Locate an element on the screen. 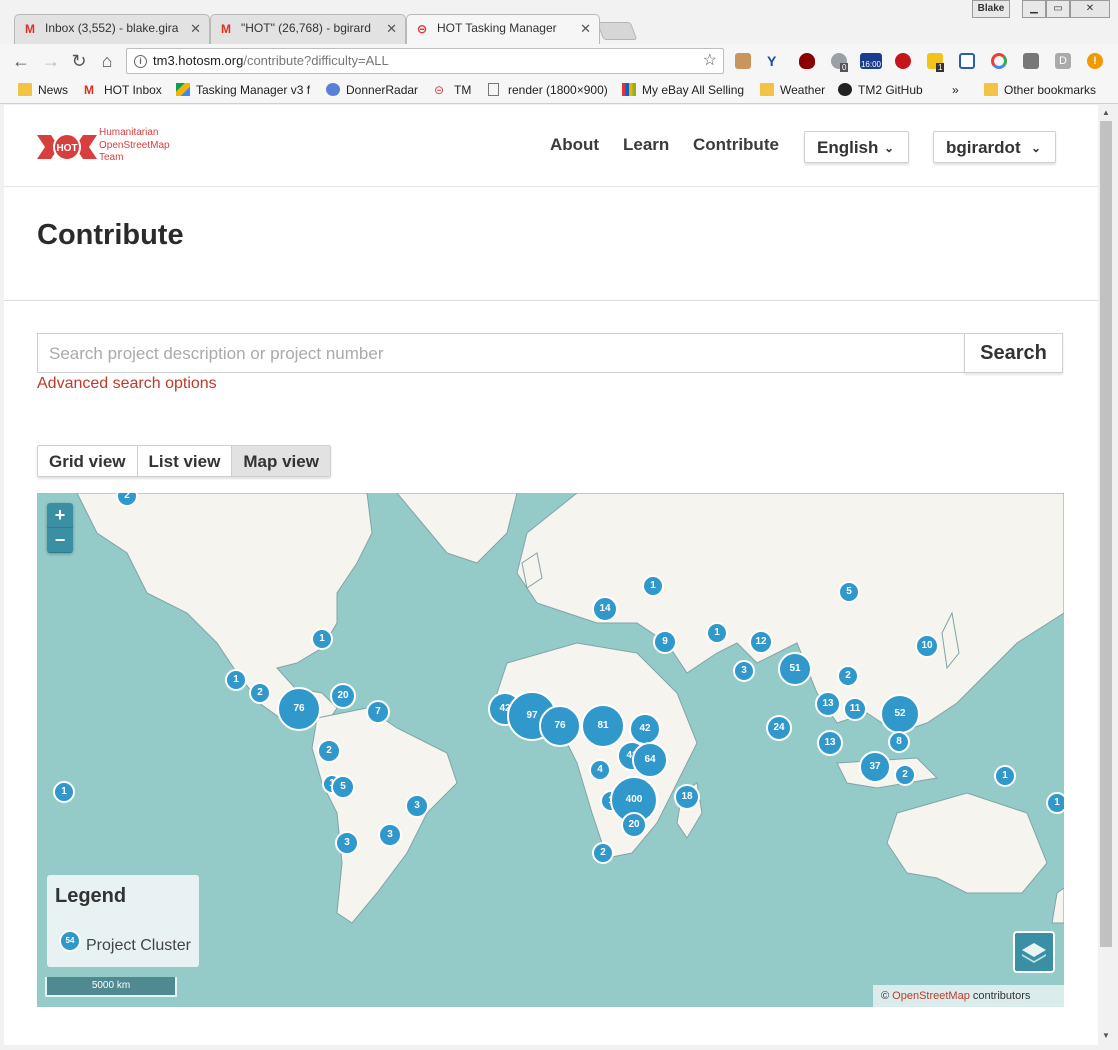 The image size is (1118, 1050). advanced-search-link: Advanced search options is located at coordinates (127, 384).